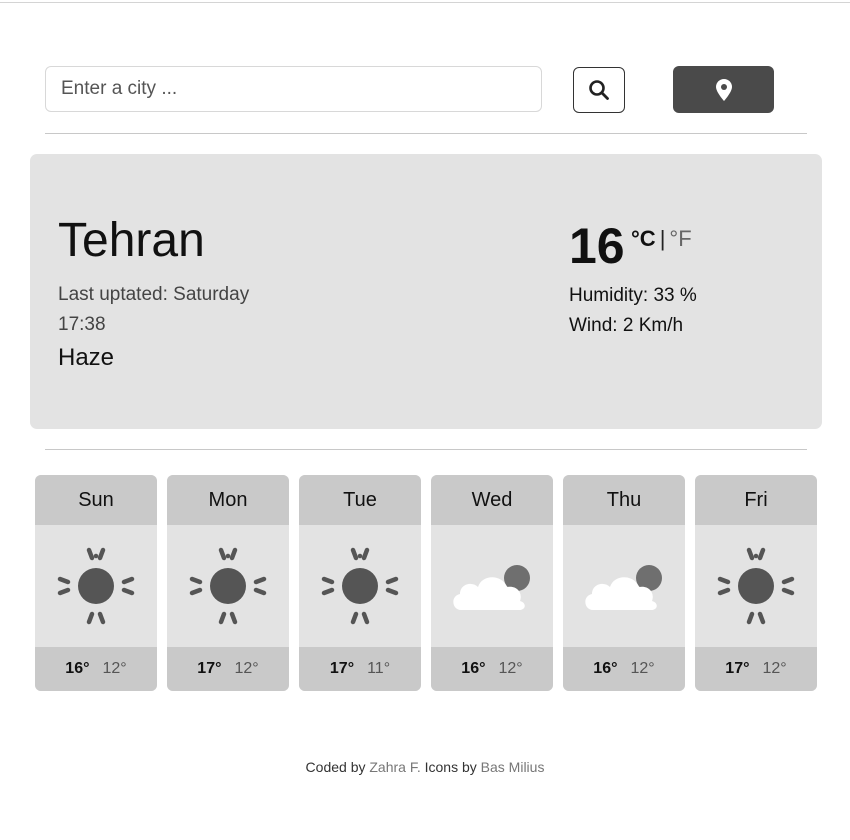  I want to click on day-name: Mon, so click(228, 500).